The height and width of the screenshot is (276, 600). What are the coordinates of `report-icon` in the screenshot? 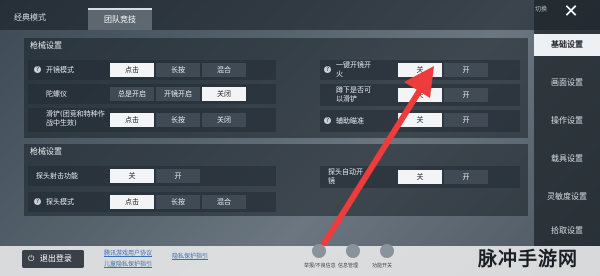 It's located at (319, 251).